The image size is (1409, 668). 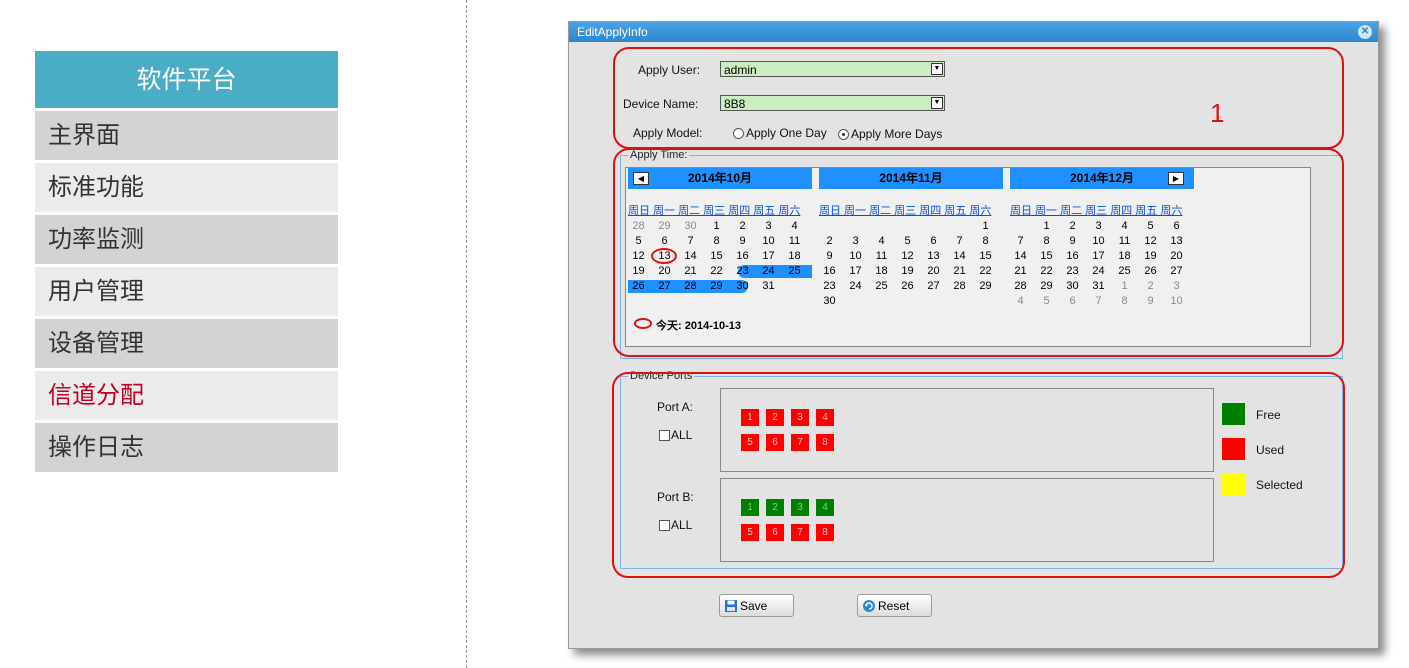 I want to click on next-month-arrow-icon: ▶, so click(x=1176, y=178).